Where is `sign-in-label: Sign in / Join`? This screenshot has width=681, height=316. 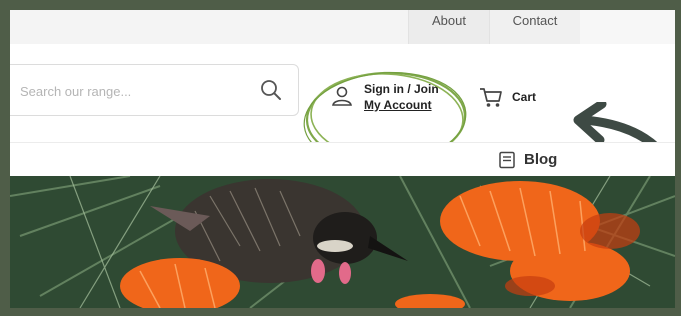 sign-in-label: Sign in / Join is located at coordinates (401, 89).